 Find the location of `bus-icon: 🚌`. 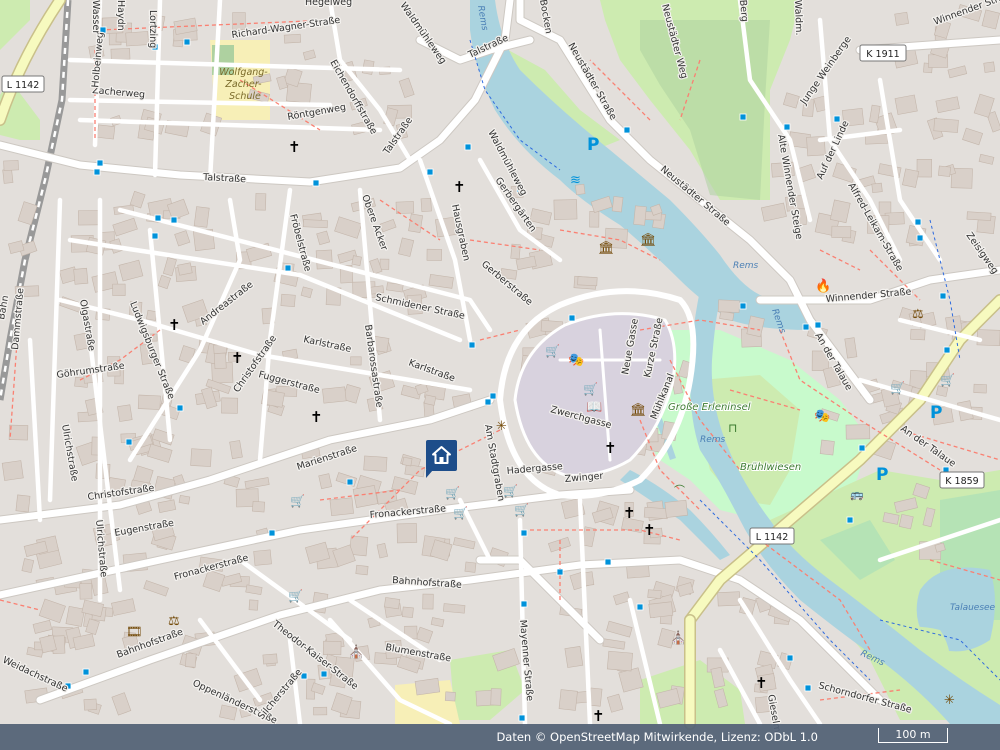

bus-icon: 🚌 is located at coordinates (857, 494).